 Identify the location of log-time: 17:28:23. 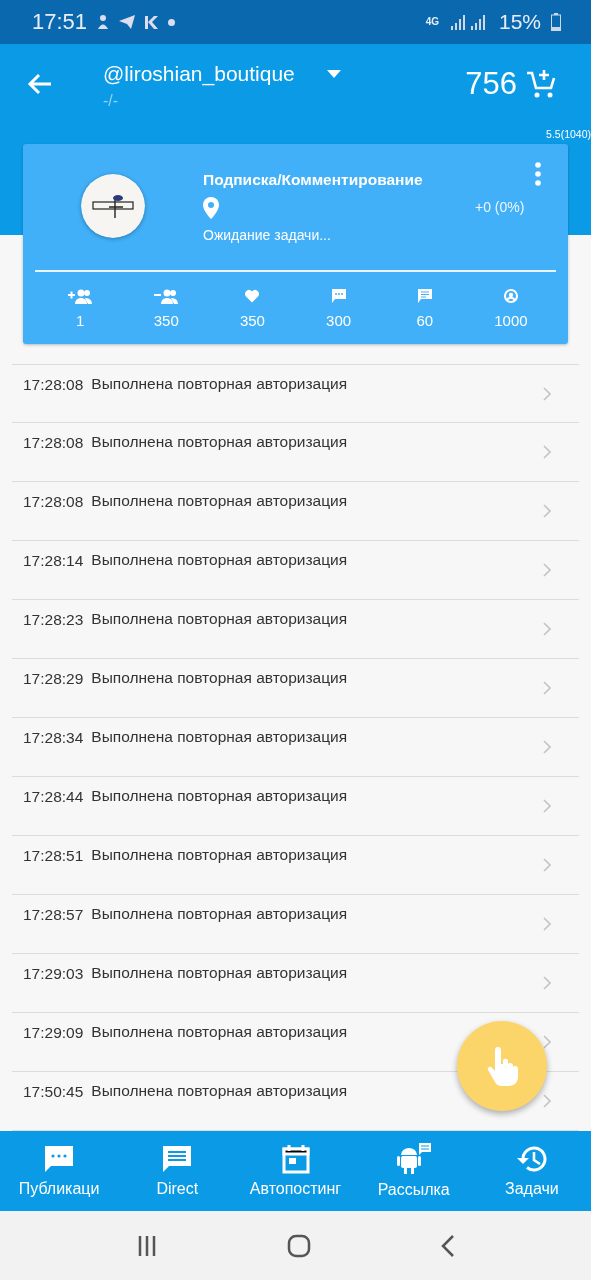
(53, 619).